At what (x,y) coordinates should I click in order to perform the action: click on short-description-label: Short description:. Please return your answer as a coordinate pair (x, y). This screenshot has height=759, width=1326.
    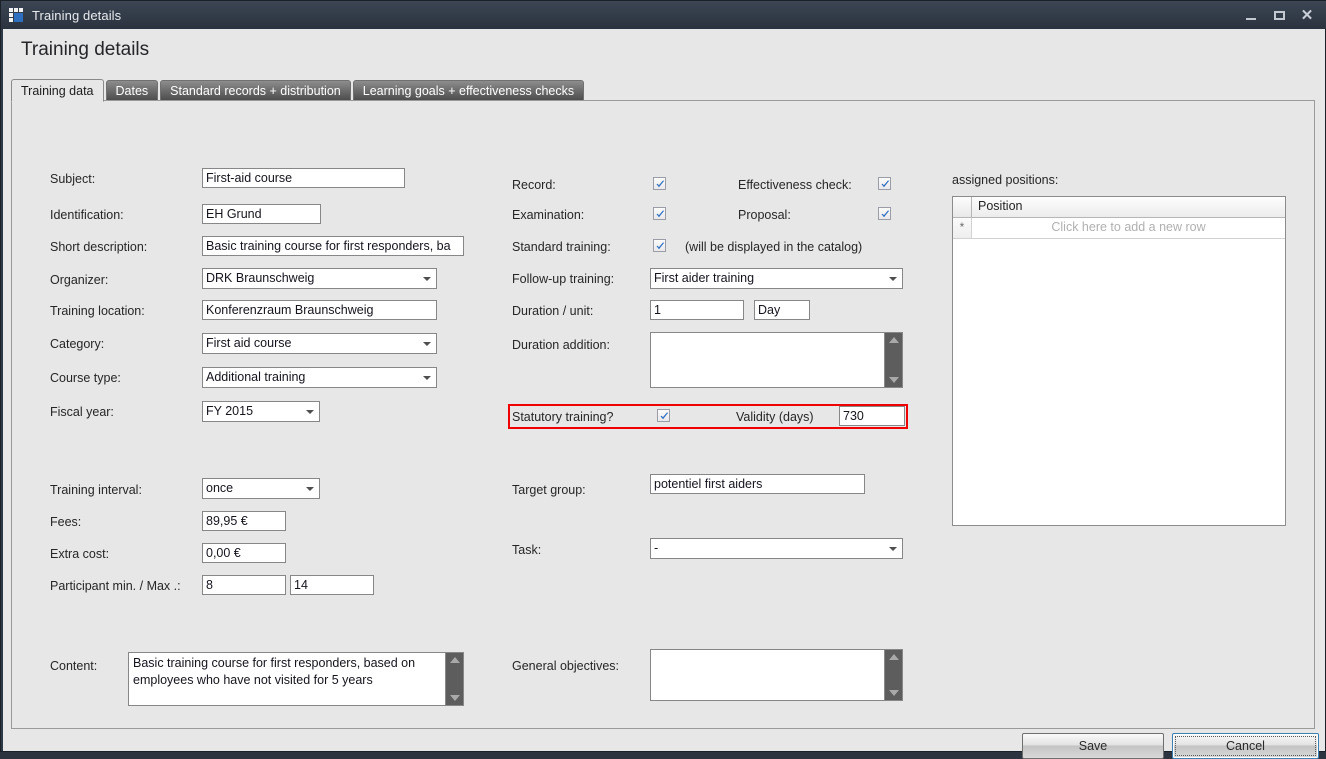
    Looking at the image, I should click on (99, 247).